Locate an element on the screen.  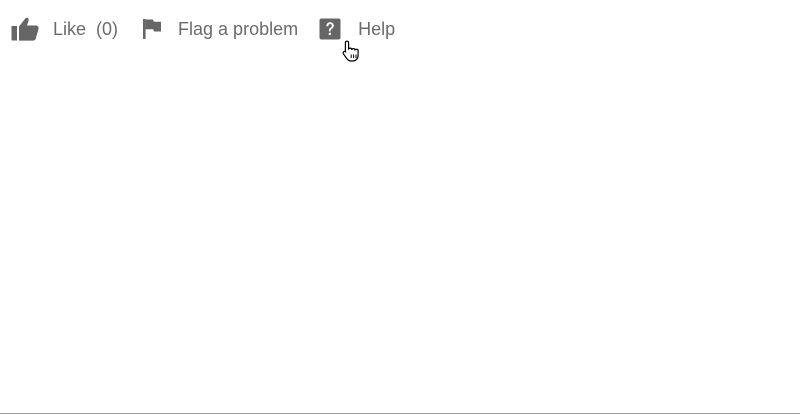
help-label: Help is located at coordinates (377, 28).